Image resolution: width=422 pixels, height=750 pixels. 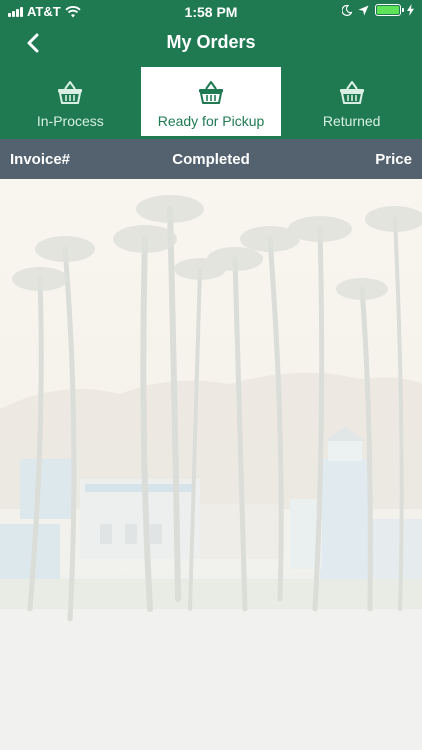 What do you see at coordinates (410, 10) in the screenshot?
I see `charging-bolt-icon` at bounding box center [410, 10].